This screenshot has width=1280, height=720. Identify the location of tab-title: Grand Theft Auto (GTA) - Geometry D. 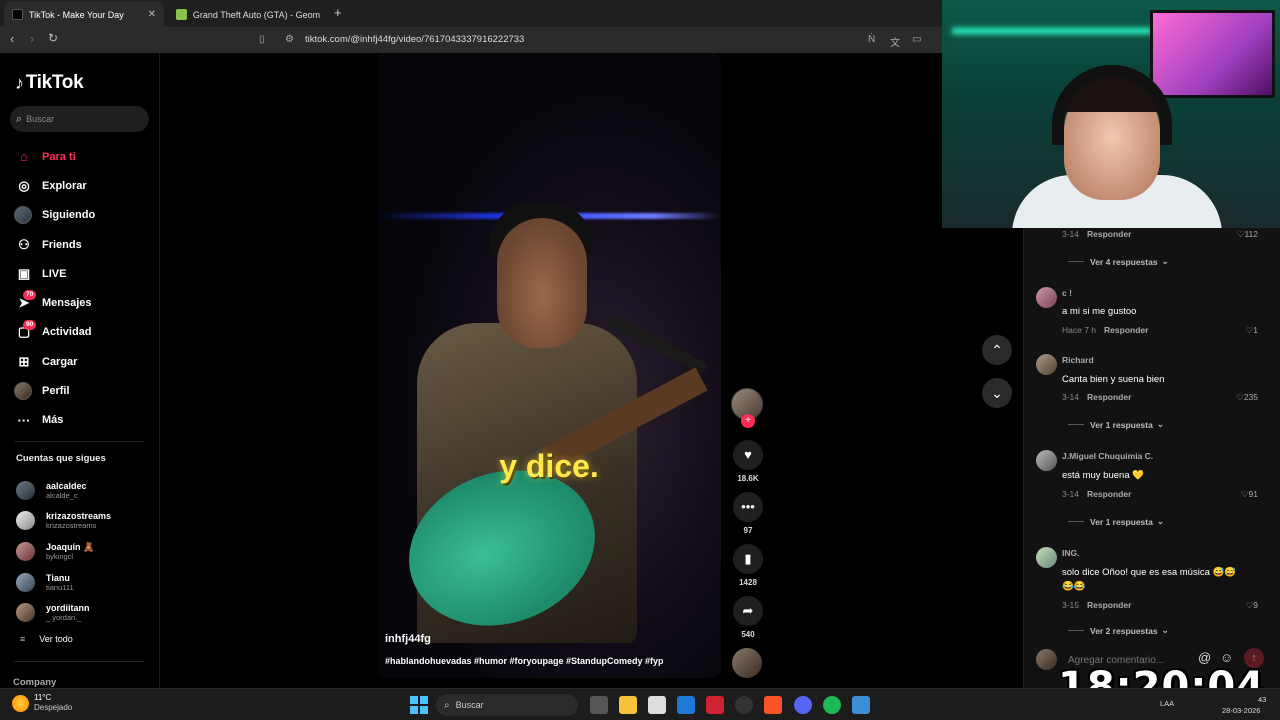
(256, 14).